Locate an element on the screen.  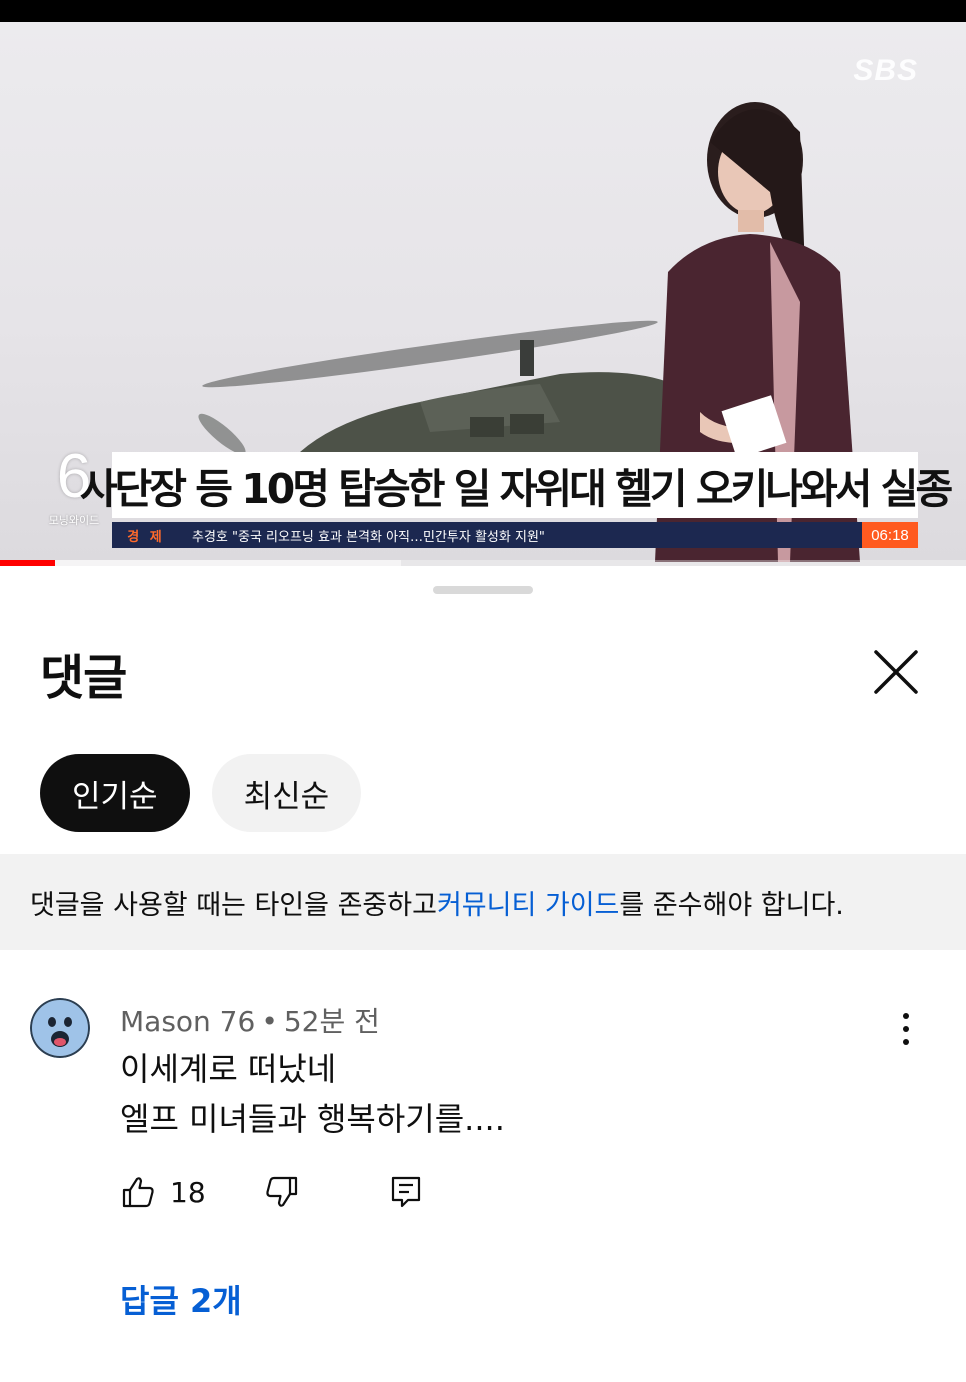
user-avatar-icon is located at coordinates (60, 1028).